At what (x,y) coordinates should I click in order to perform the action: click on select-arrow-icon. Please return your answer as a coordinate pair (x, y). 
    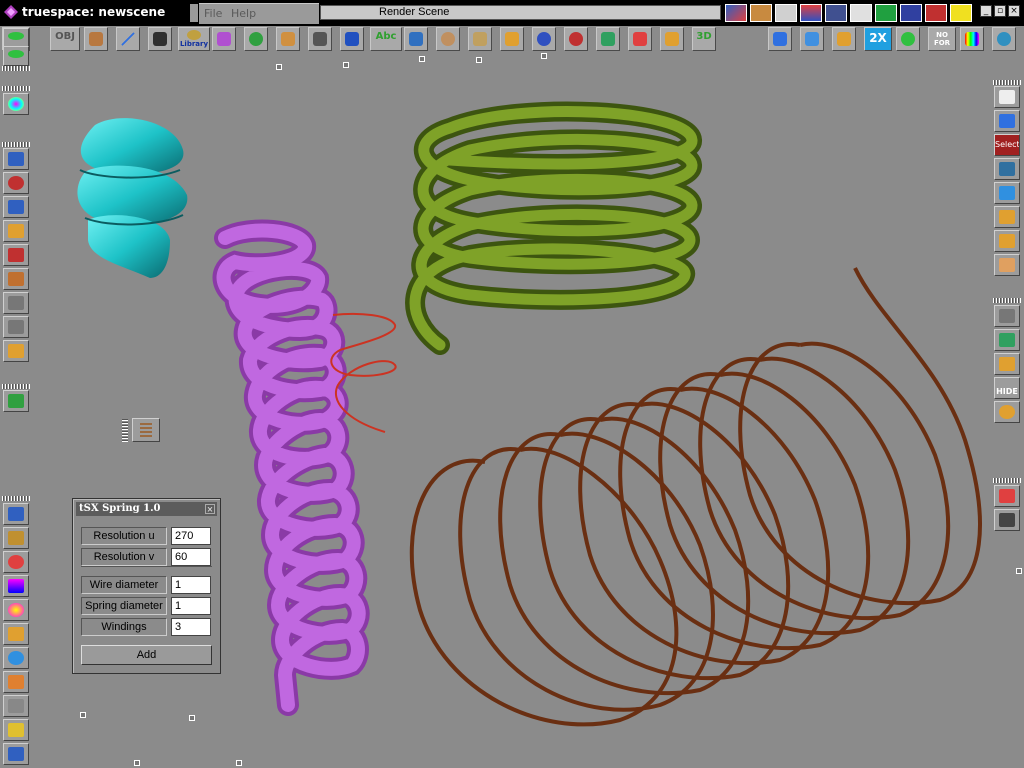
    Looking at the image, I should click on (1007, 97).